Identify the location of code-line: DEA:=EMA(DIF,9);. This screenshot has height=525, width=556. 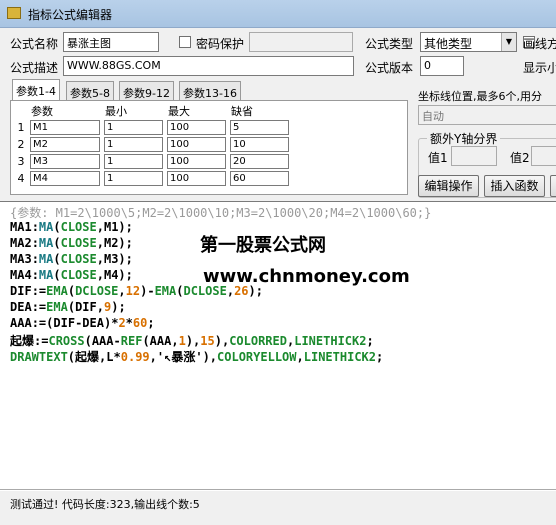
(68, 307).